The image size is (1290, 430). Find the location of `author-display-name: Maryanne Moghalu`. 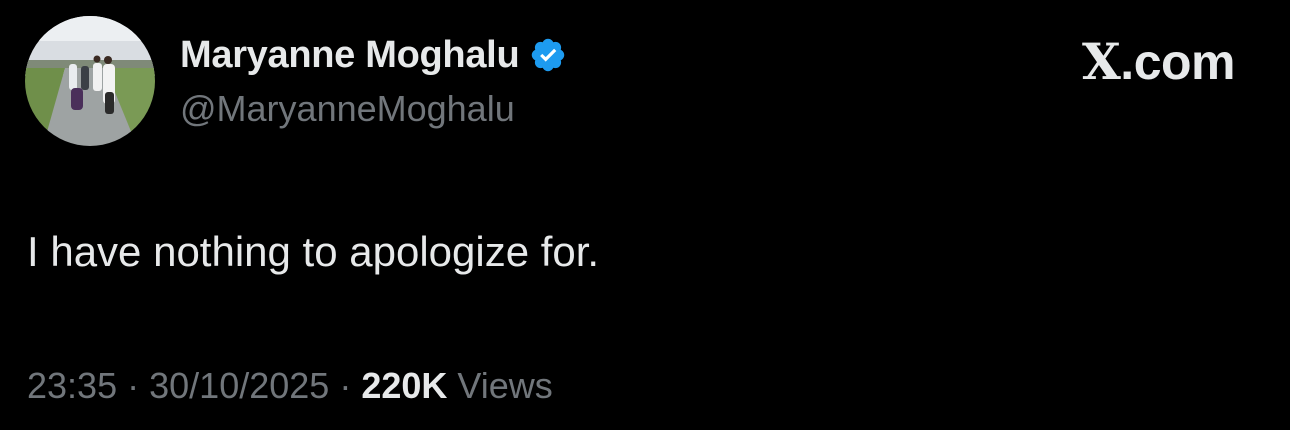

author-display-name: Maryanne Moghalu is located at coordinates (350, 55).